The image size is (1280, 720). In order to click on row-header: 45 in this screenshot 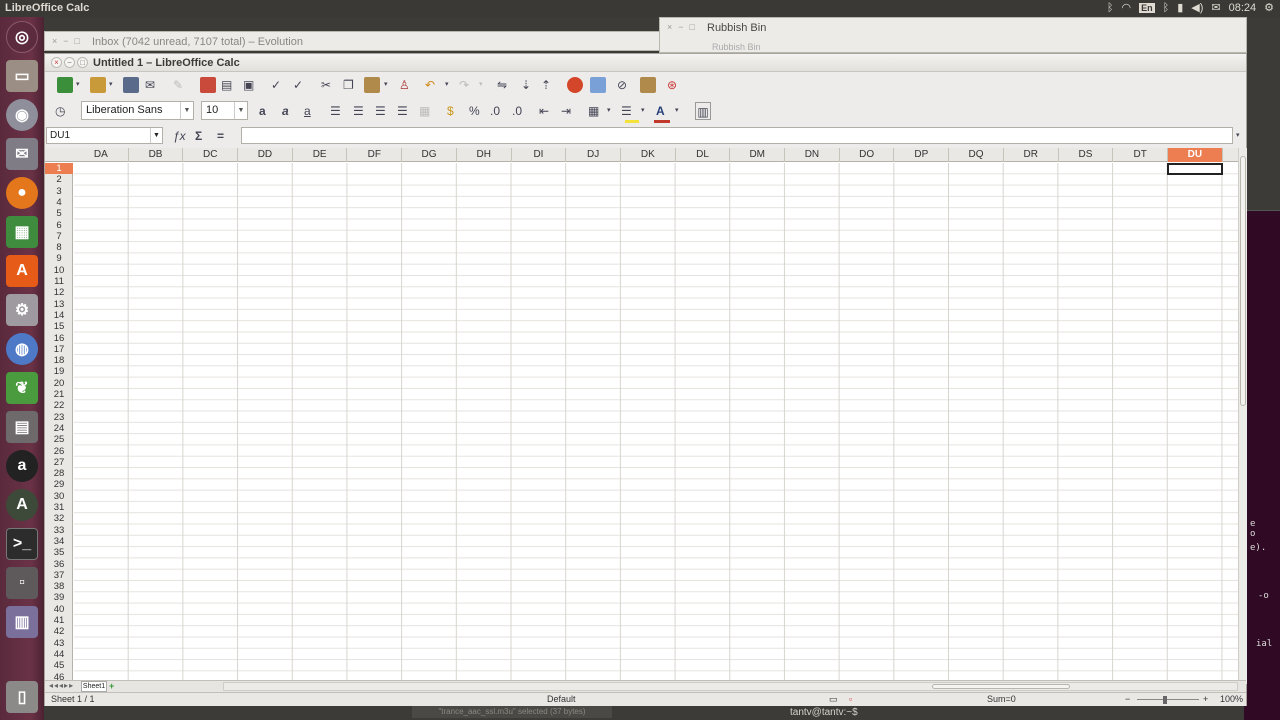, I will do `click(59, 665)`.